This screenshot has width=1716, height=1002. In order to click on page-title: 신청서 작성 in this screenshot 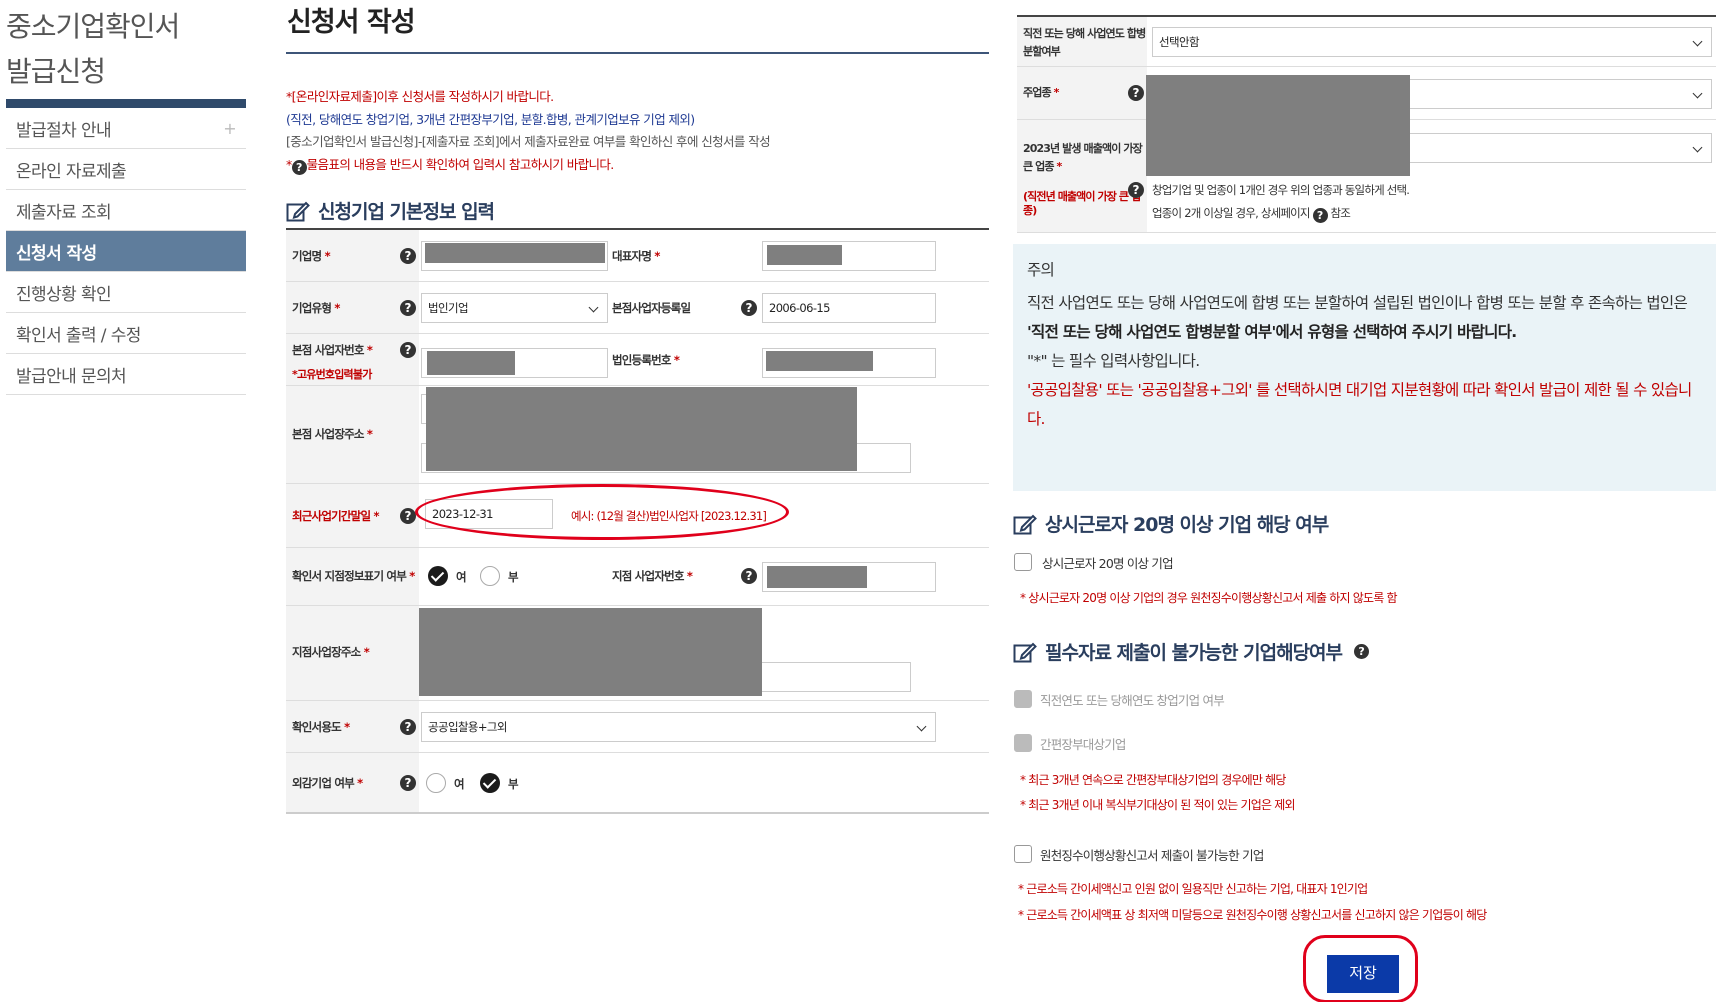, I will do `click(351, 22)`.